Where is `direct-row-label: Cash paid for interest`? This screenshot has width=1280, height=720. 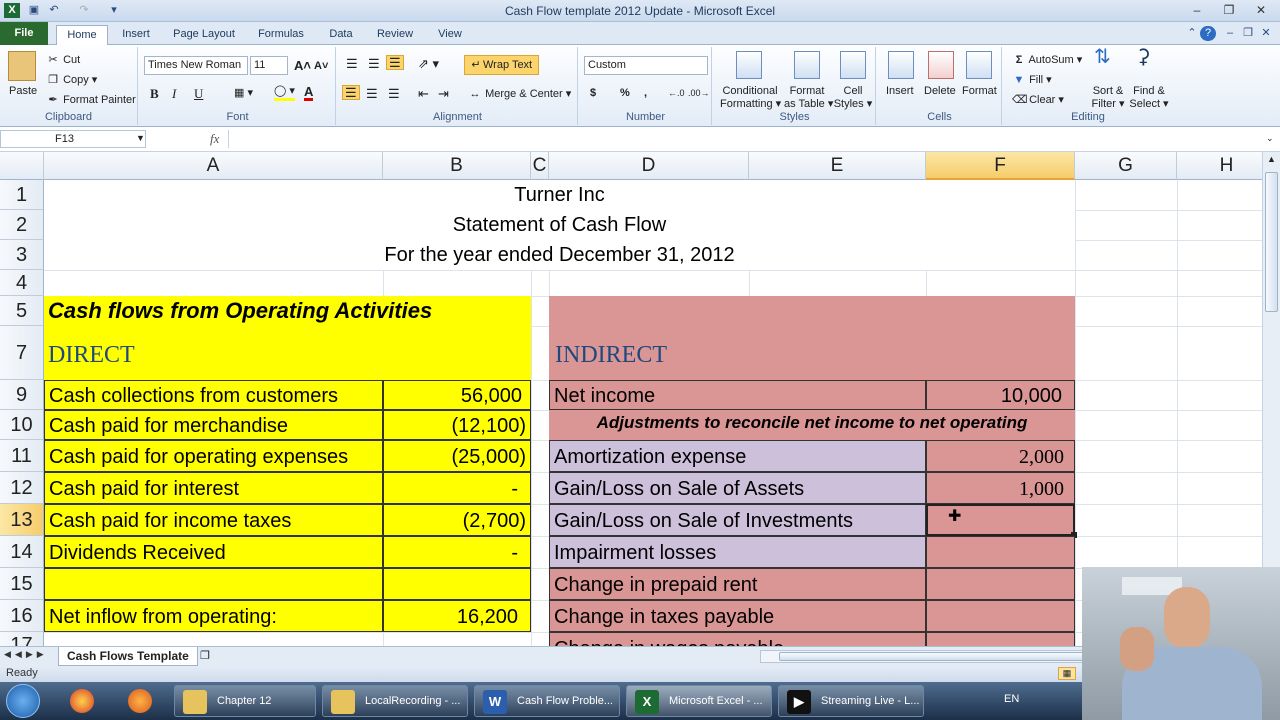 direct-row-label: Cash paid for interest is located at coordinates (213, 488).